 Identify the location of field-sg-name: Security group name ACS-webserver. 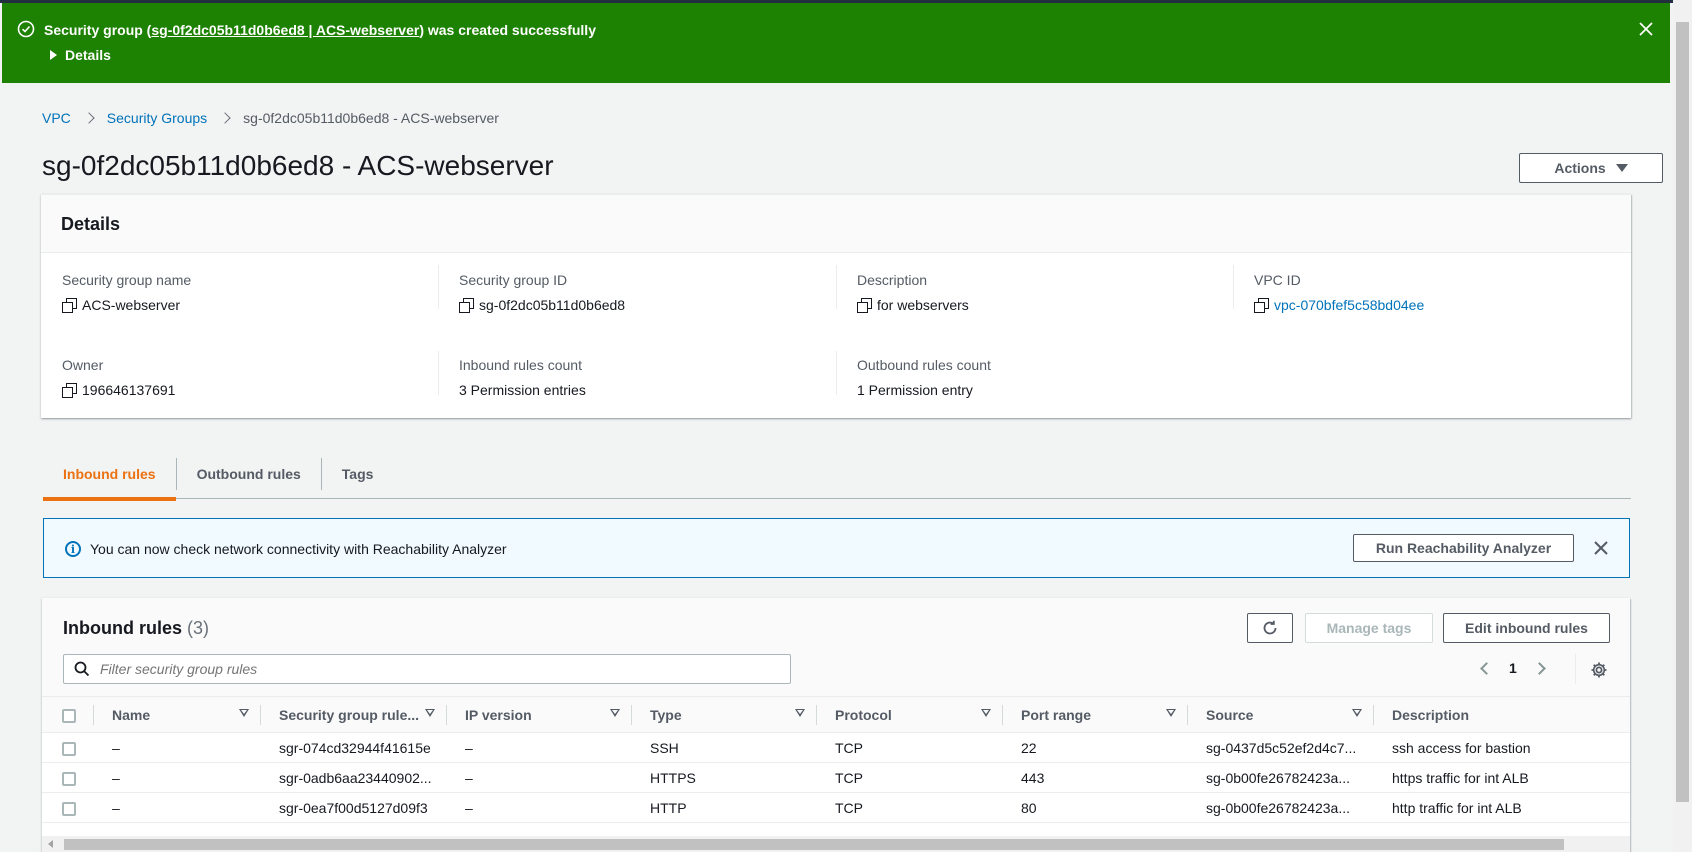
(126, 292).